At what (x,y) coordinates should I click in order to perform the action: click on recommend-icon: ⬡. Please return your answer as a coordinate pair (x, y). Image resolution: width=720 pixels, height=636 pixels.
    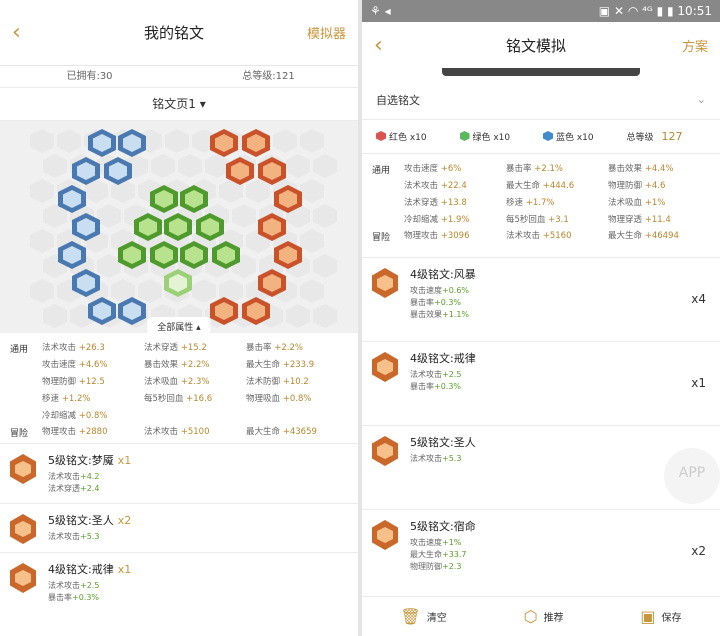
    Looking at the image, I should click on (530, 616).